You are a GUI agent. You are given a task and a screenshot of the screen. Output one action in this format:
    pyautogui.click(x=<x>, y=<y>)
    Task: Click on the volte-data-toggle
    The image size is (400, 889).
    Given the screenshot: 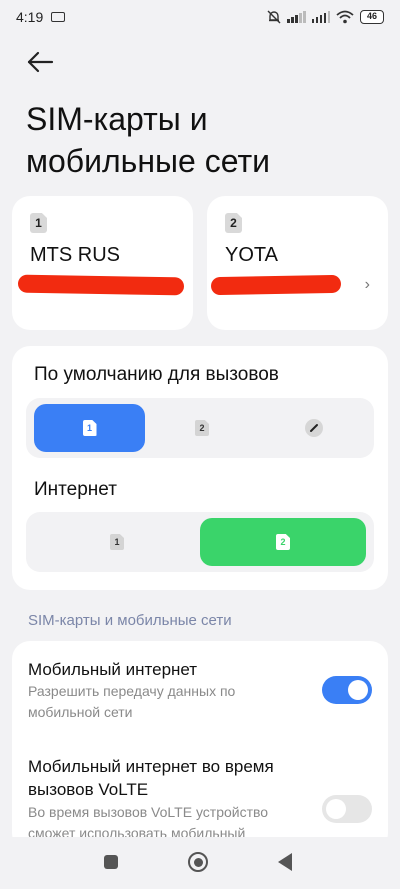 What is the action you would take?
    pyautogui.click(x=347, y=809)
    